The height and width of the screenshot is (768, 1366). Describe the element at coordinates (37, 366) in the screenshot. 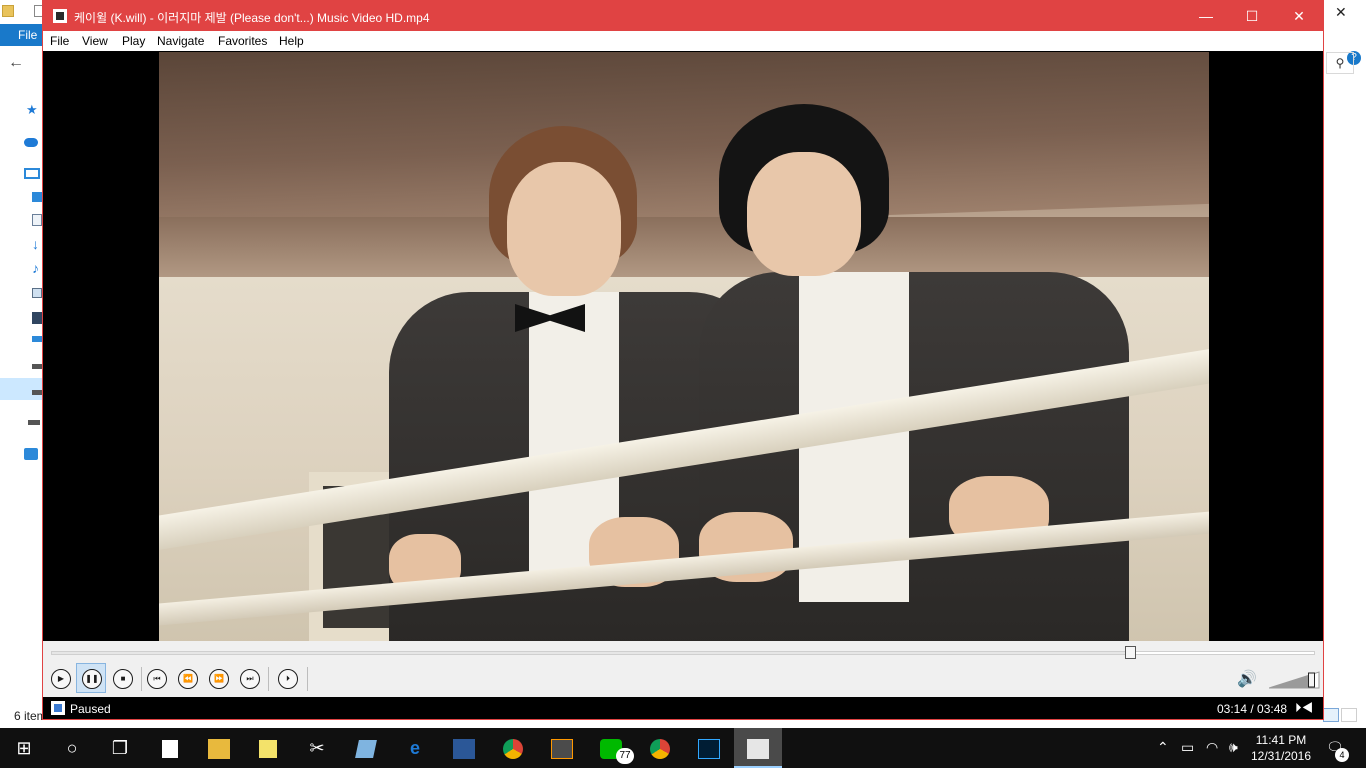

I see `drive-icon` at that location.